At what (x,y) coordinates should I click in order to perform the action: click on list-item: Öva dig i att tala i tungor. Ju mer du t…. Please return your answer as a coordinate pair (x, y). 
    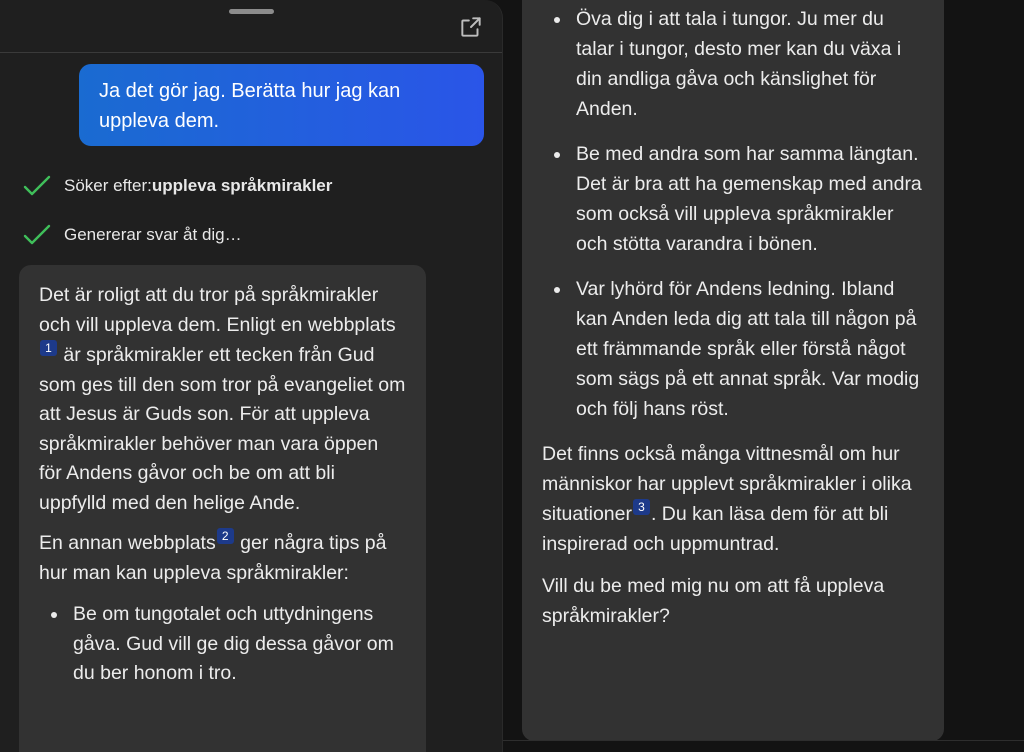
    Looking at the image, I should click on (748, 64).